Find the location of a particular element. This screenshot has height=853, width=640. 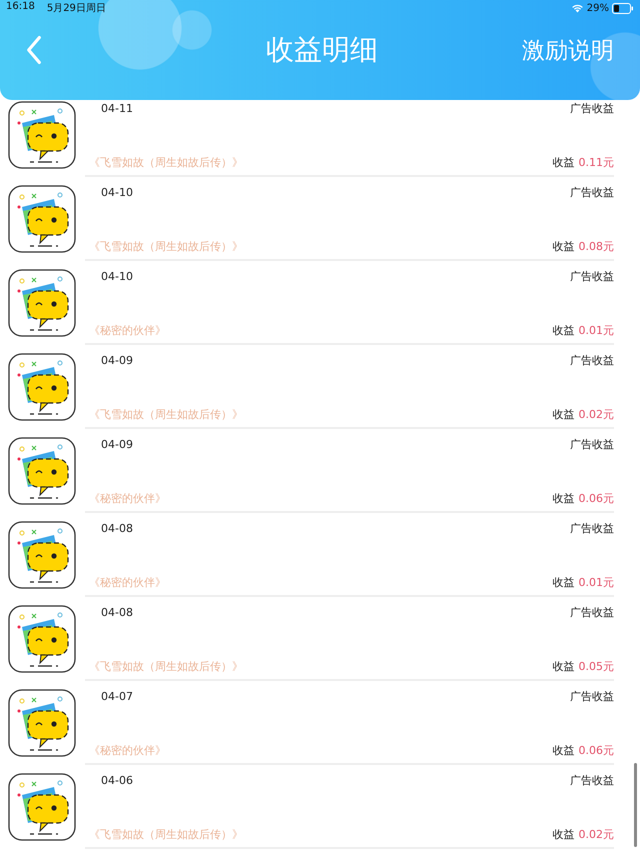

wifi-icon is located at coordinates (577, 8).